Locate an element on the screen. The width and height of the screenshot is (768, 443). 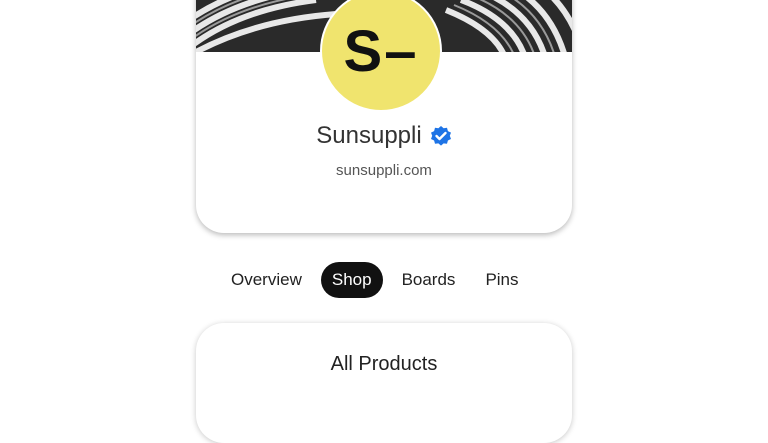
avatar-initials: S– is located at coordinates (381, 51).